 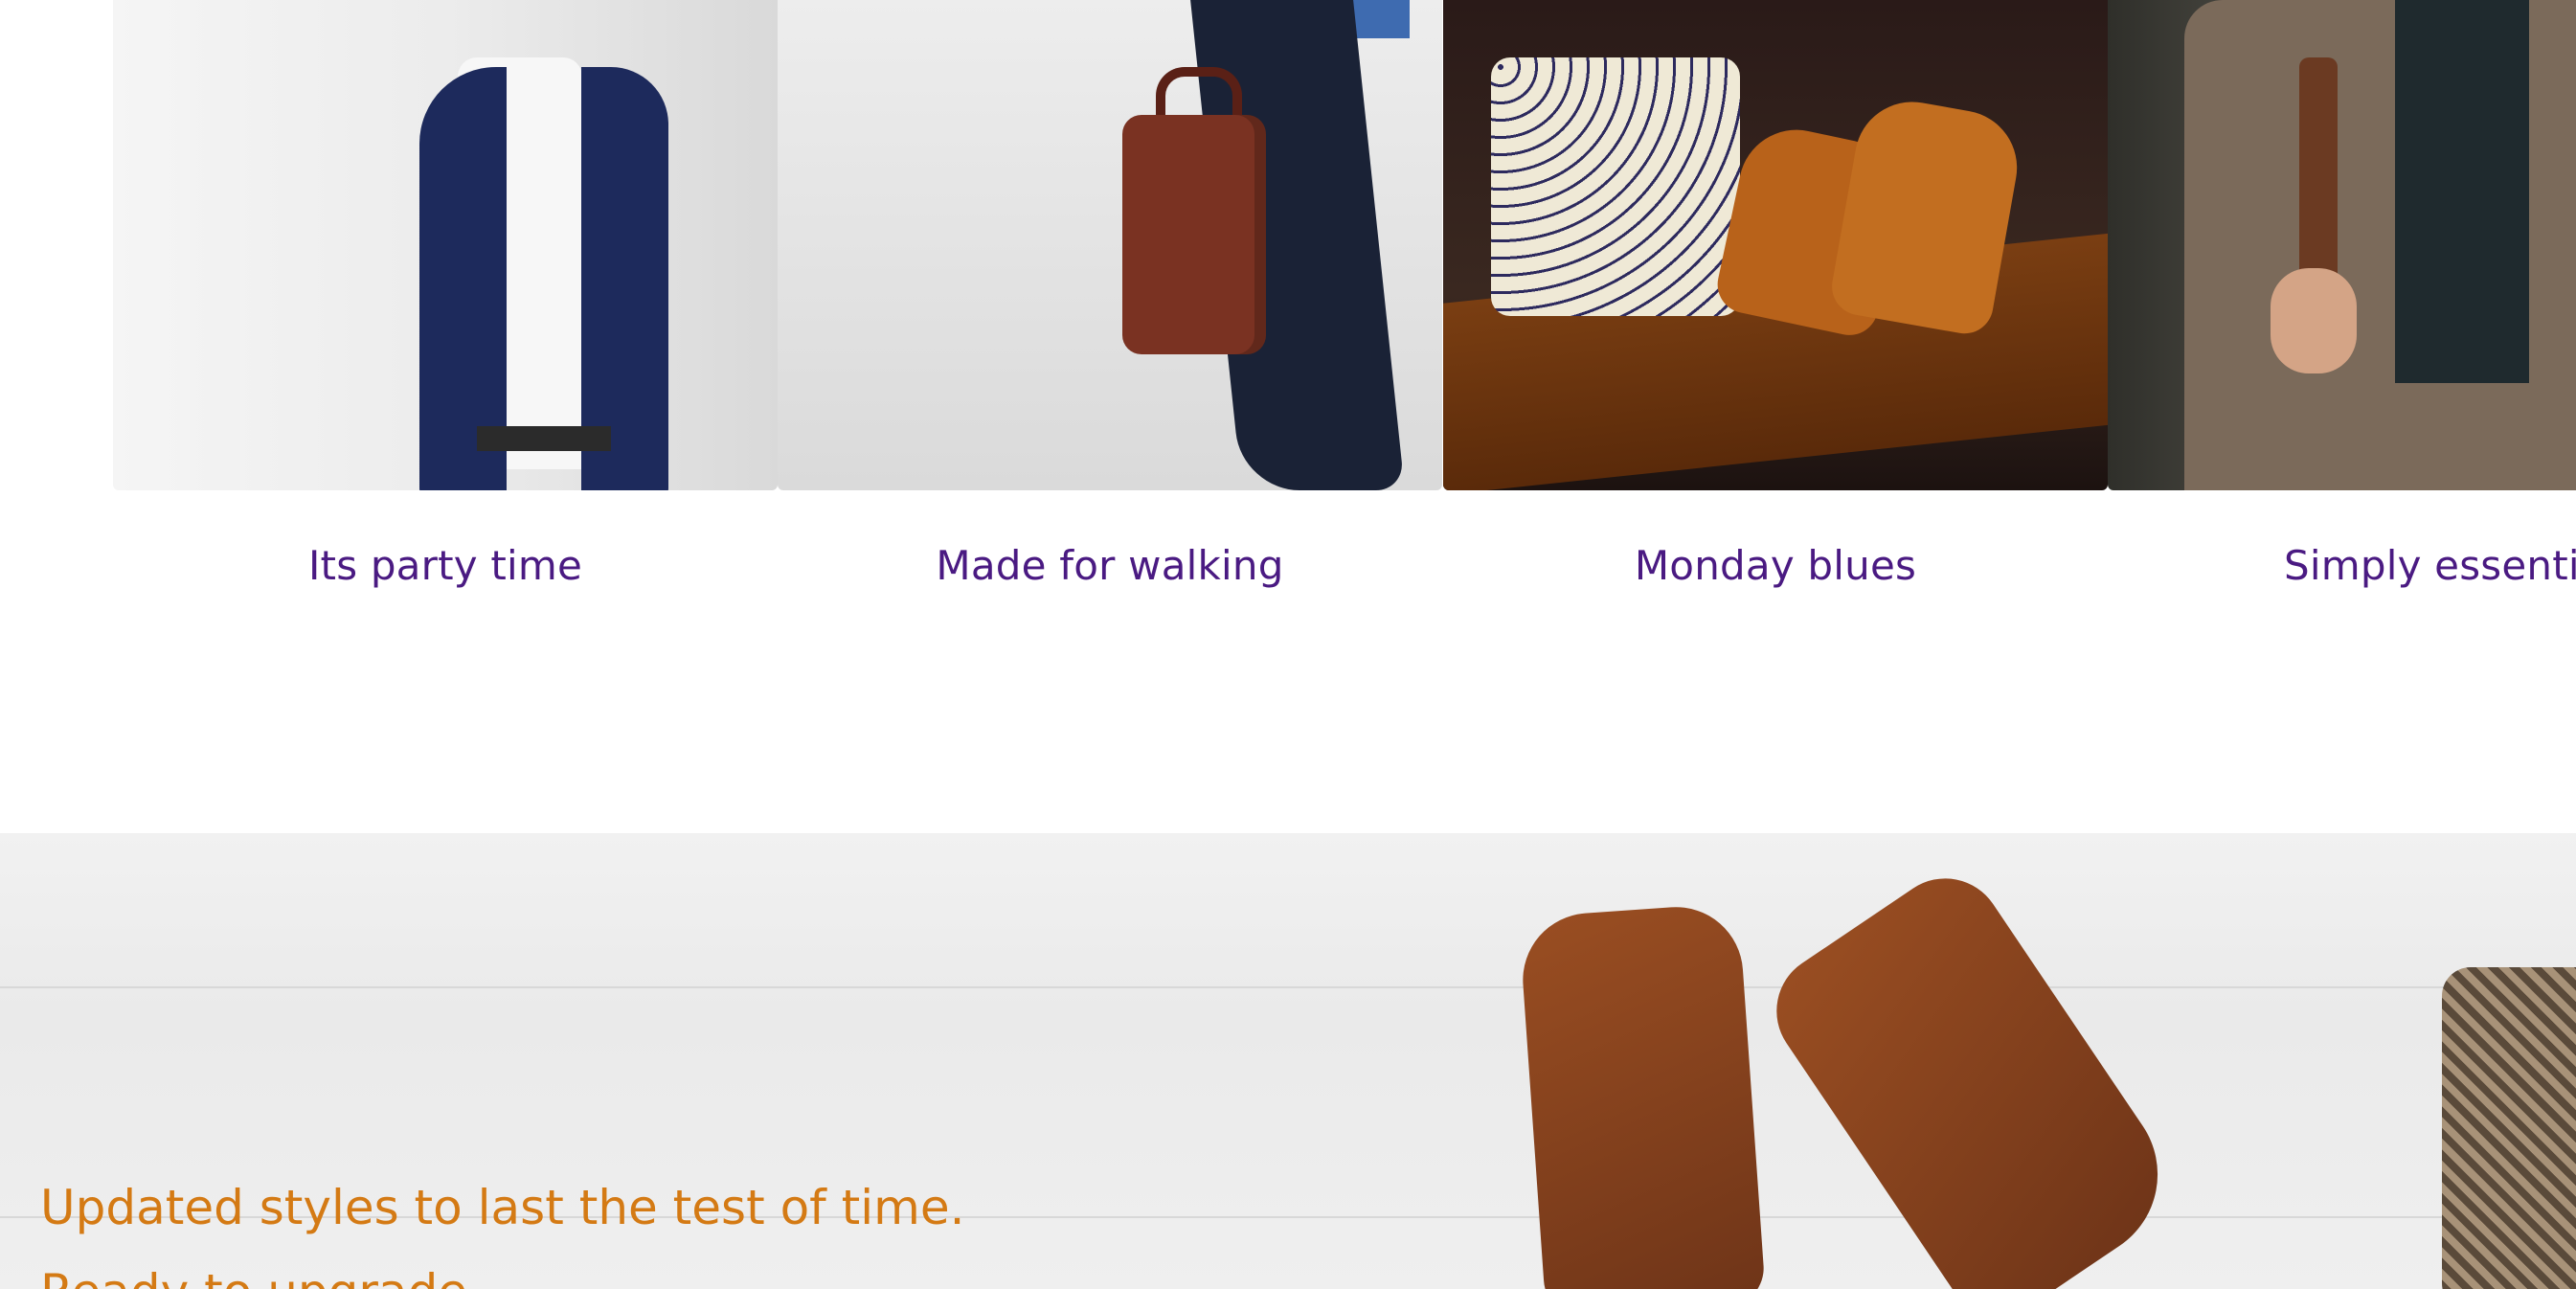 I want to click on suited-man-photo, so click(x=445, y=245).